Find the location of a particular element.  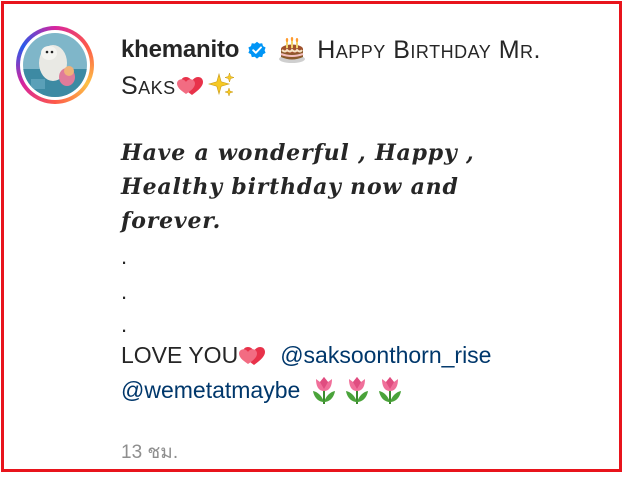

caption-title-part-1: Happy Birthday Mr. is located at coordinates (429, 50).